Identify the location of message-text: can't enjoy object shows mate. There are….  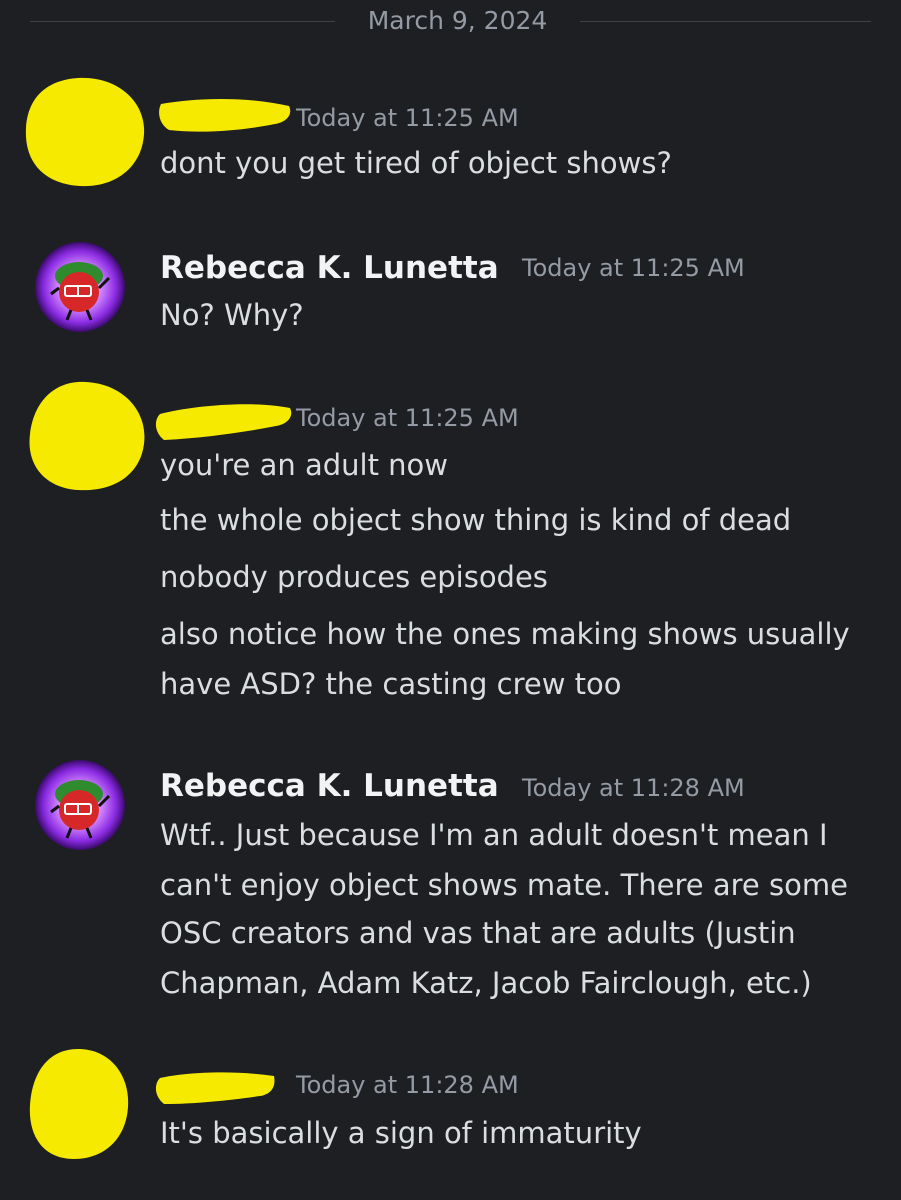
(504, 885).